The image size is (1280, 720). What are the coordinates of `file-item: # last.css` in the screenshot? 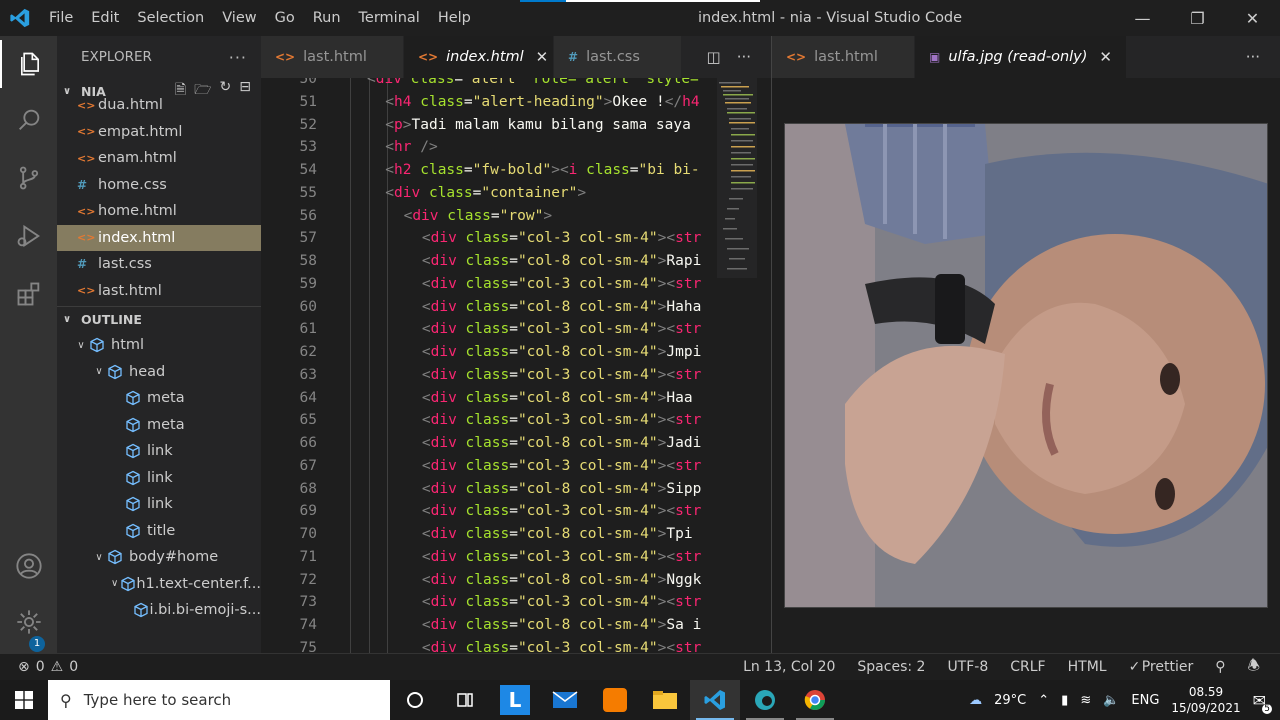 It's located at (159, 264).